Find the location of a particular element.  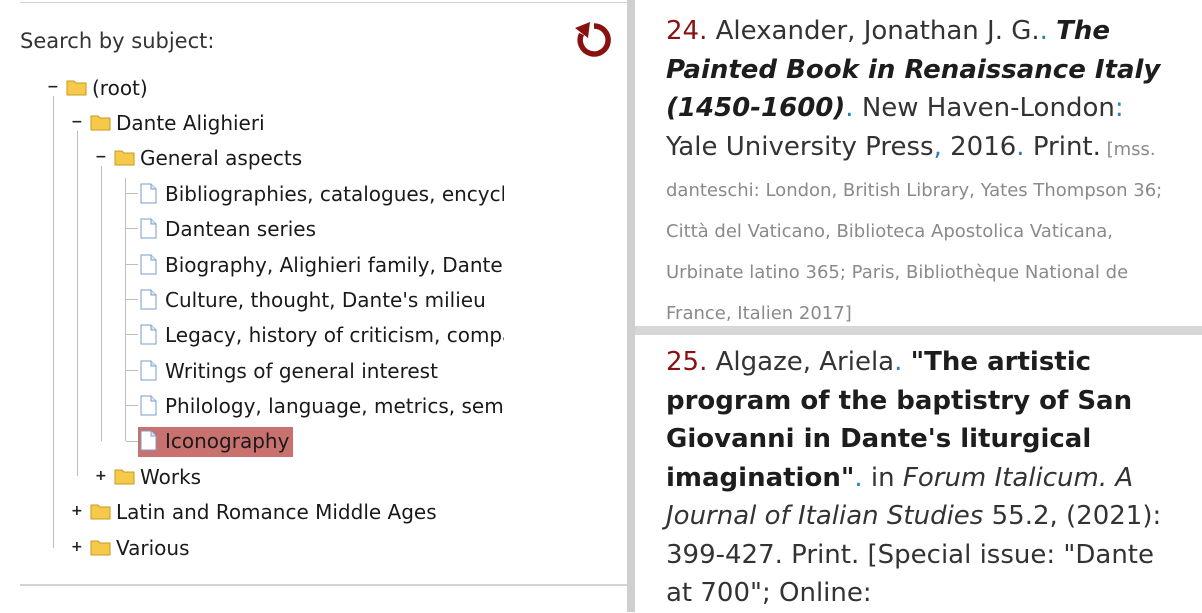

tree-node-general: − General aspects is located at coordinates (222, 159).